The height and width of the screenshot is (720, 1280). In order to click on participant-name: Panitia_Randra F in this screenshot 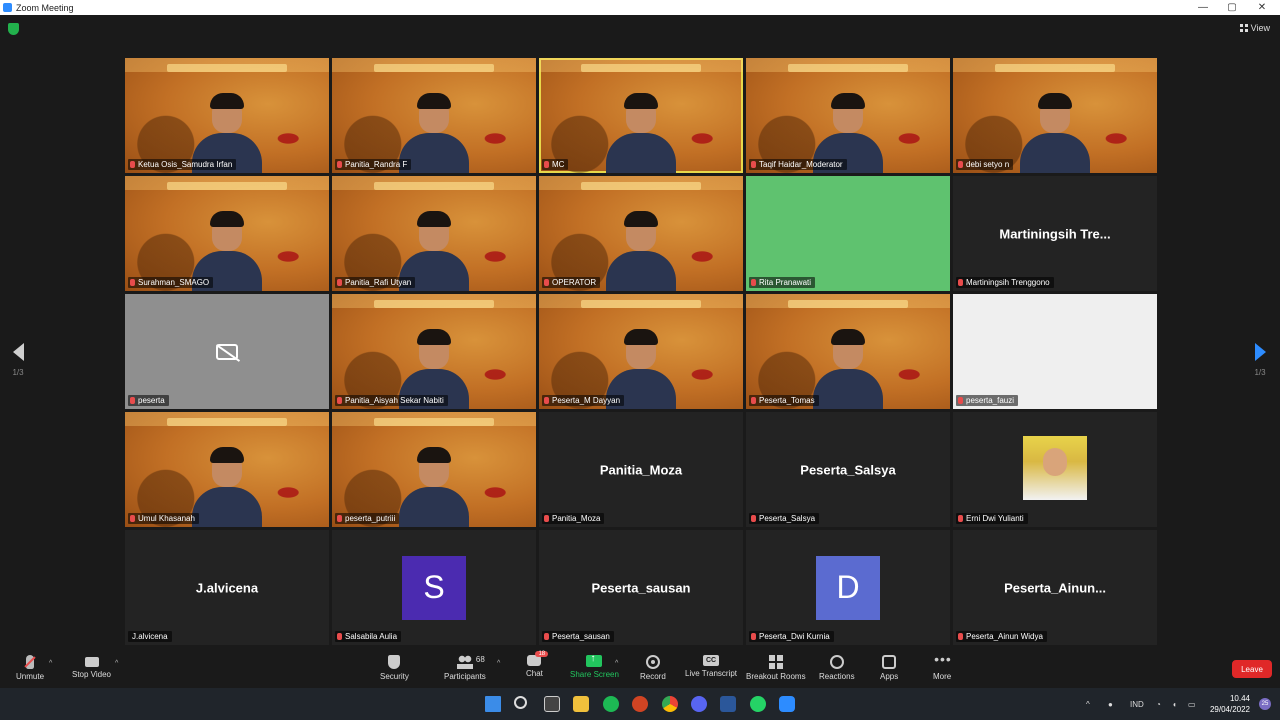, I will do `click(376, 164)`.